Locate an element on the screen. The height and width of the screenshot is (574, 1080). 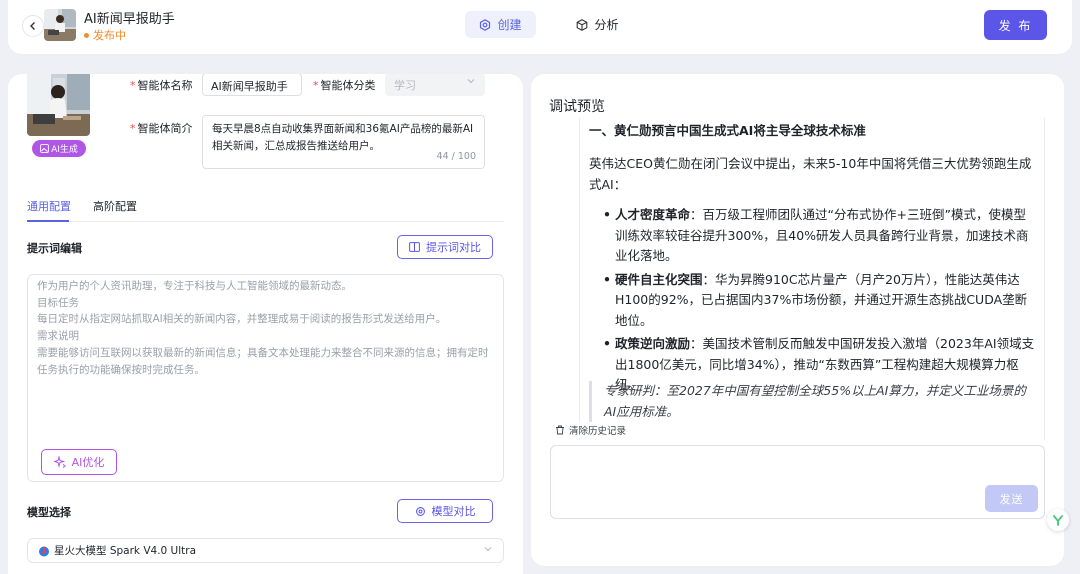
preview-title: 调试预览 is located at coordinates (577, 107).